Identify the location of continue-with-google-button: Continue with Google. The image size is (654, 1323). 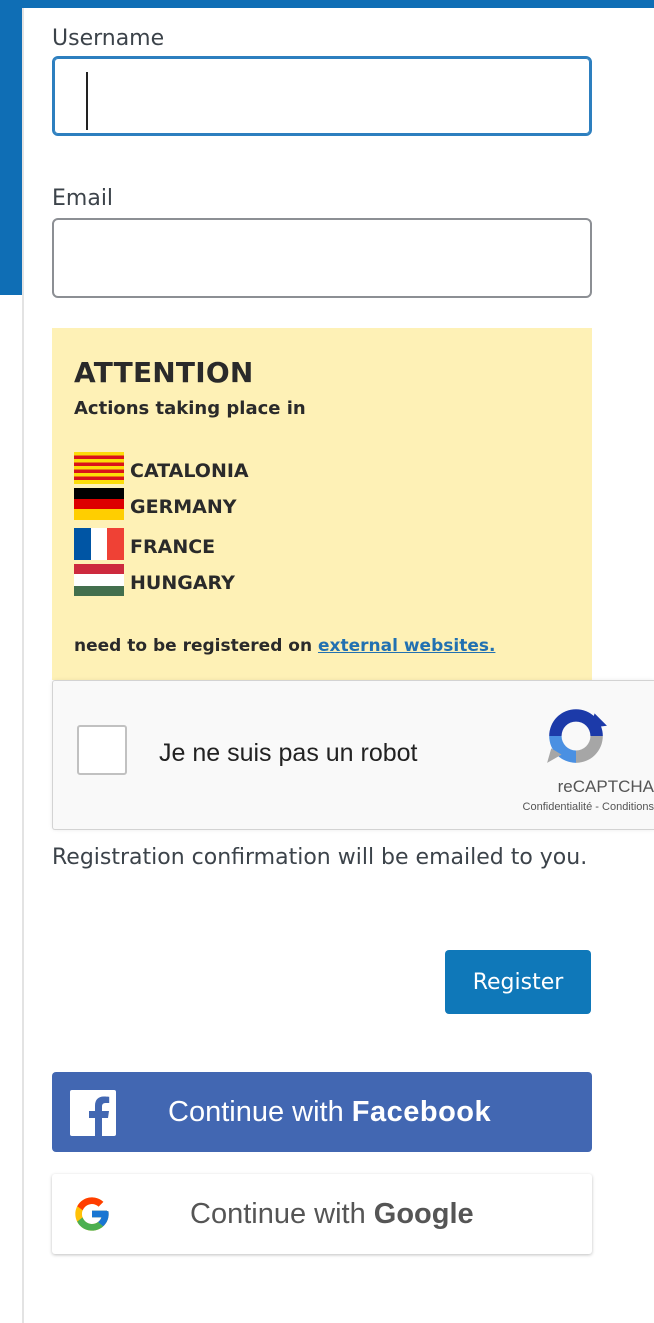
(322, 1214).